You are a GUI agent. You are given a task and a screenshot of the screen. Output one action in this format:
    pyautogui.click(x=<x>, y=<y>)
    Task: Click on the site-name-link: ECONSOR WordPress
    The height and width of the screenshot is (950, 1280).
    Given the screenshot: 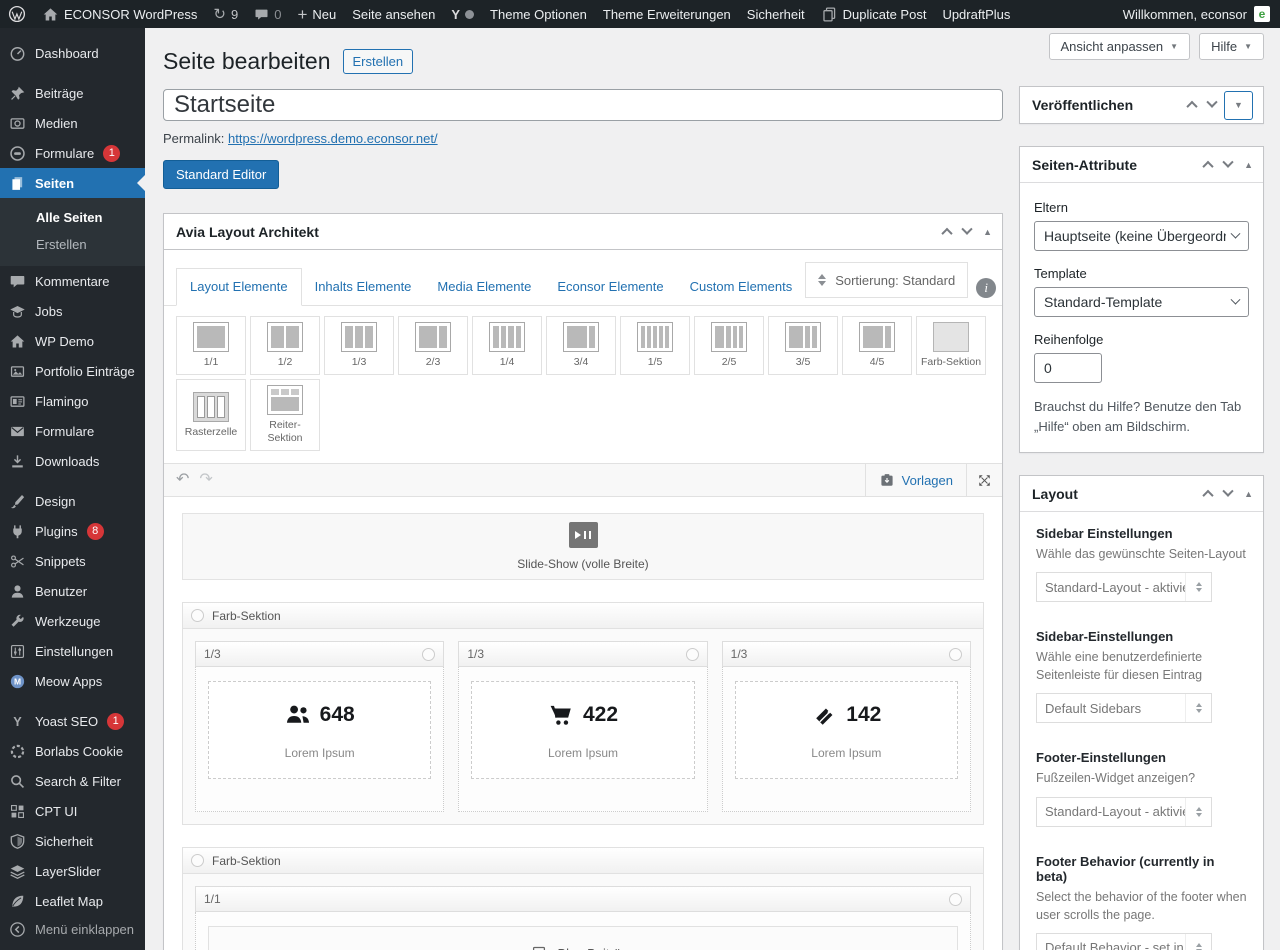 What is the action you would take?
    pyautogui.click(x=119, y=14)
    